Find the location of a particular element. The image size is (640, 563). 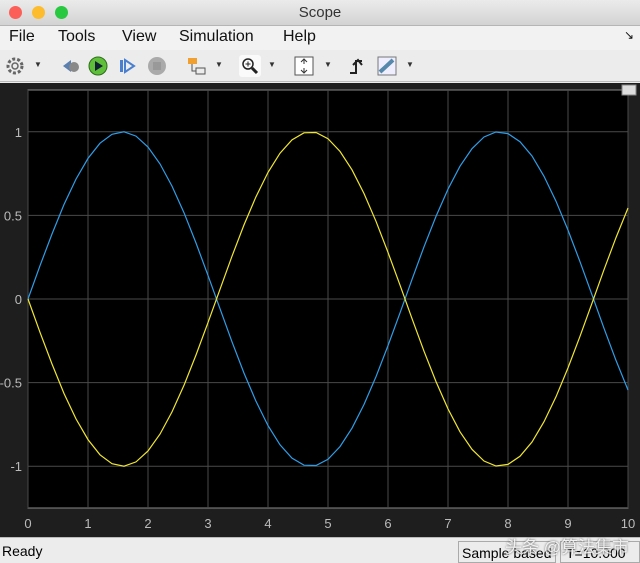

status-text: Ready is located at coordinates (22, 551).